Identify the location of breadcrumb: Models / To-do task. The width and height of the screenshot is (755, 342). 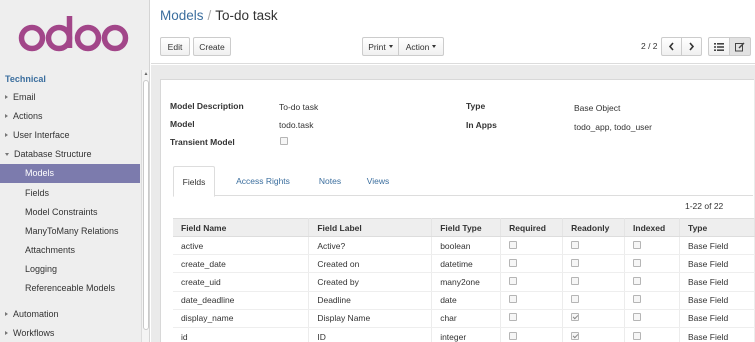
(219, 15).